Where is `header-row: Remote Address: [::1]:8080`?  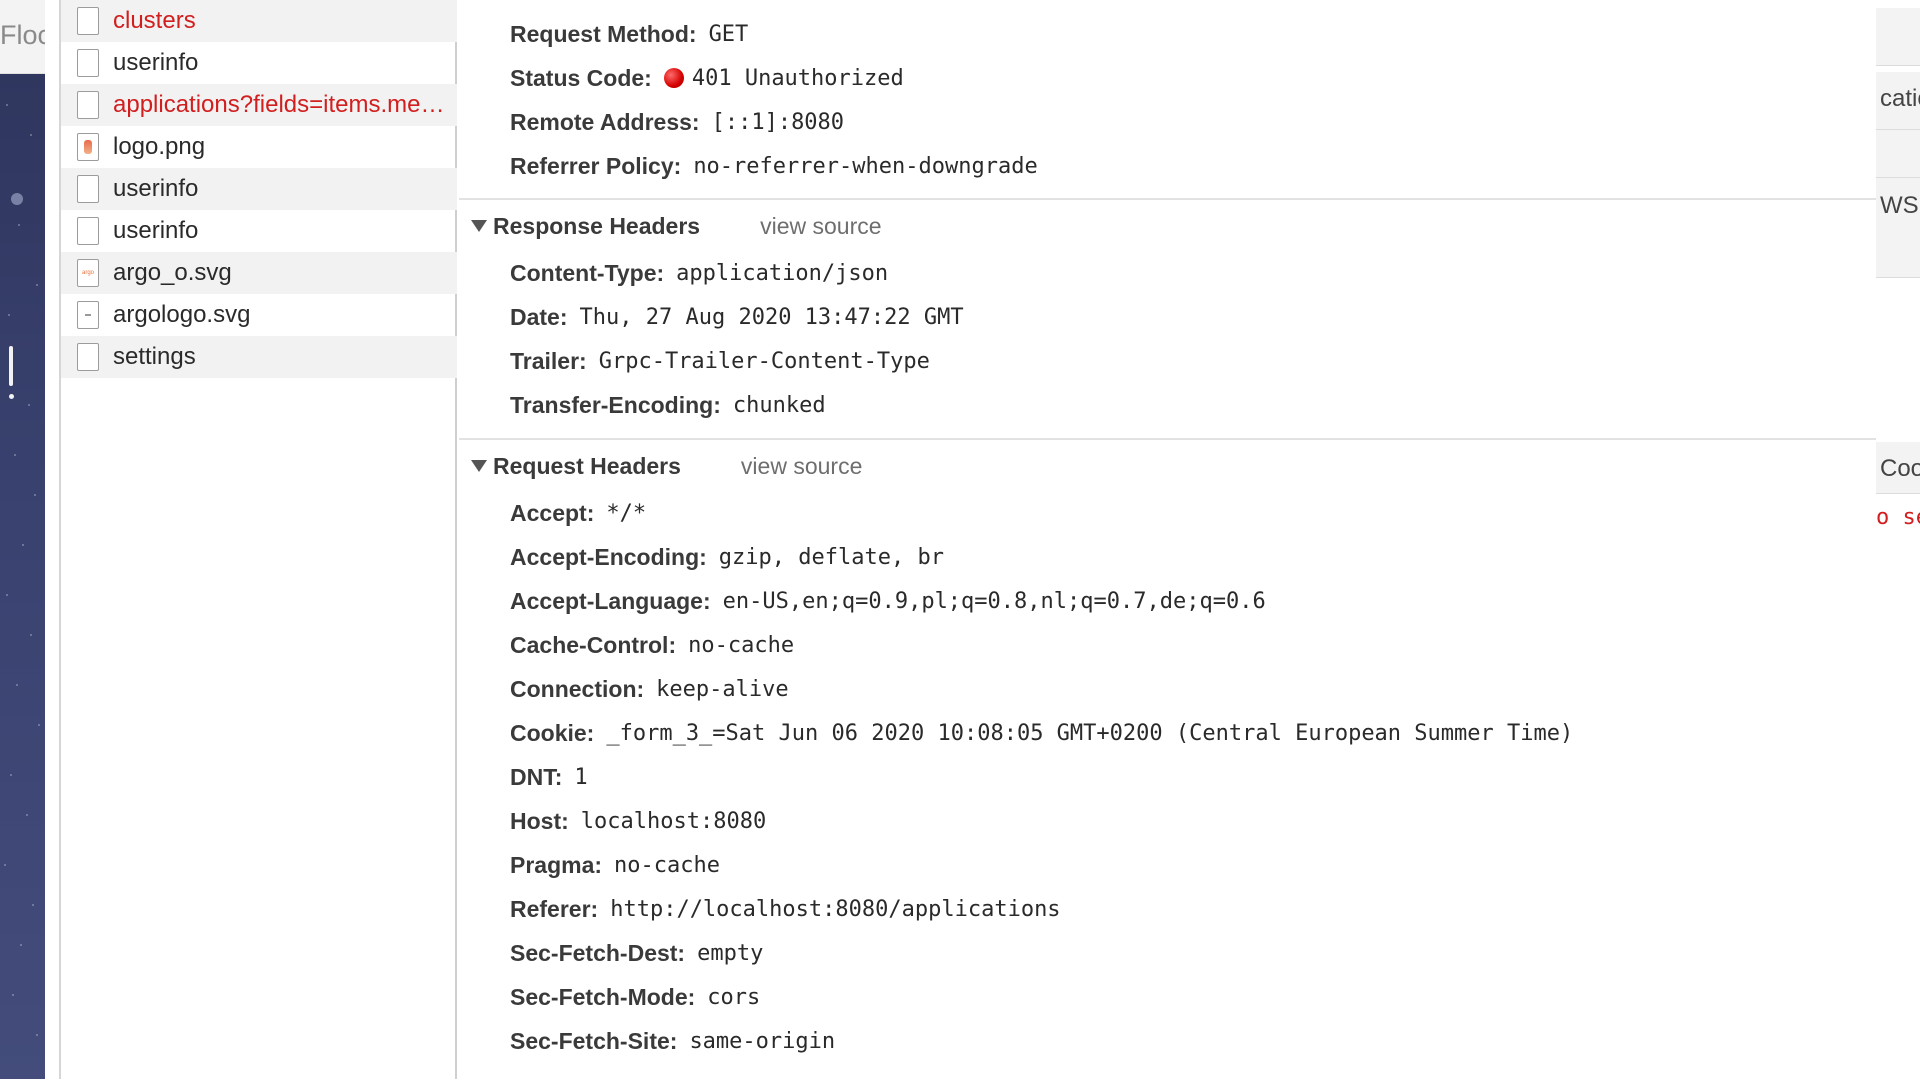
header-row: Remote Address: [::1]:8080 is located at coordinates (677, 122).